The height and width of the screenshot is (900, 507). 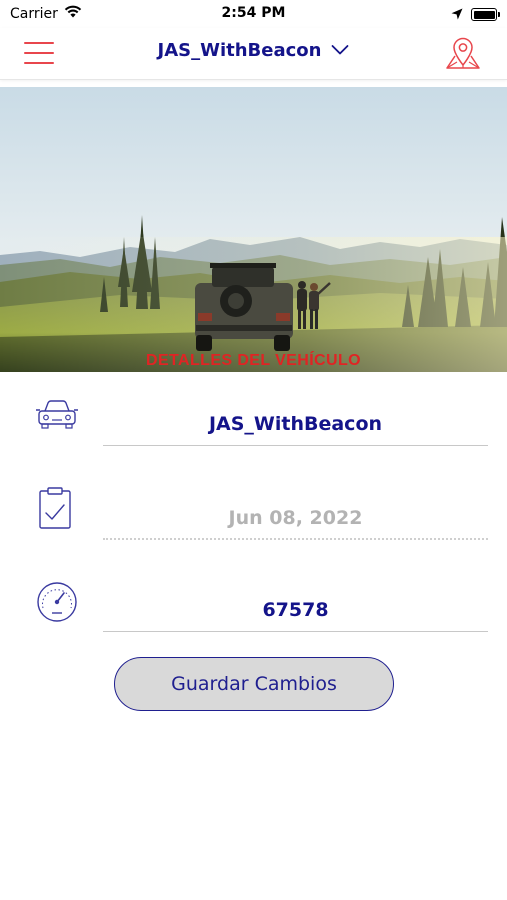 I want to click on date-field: Jun 08, 2022, so click(x=295, y=518).